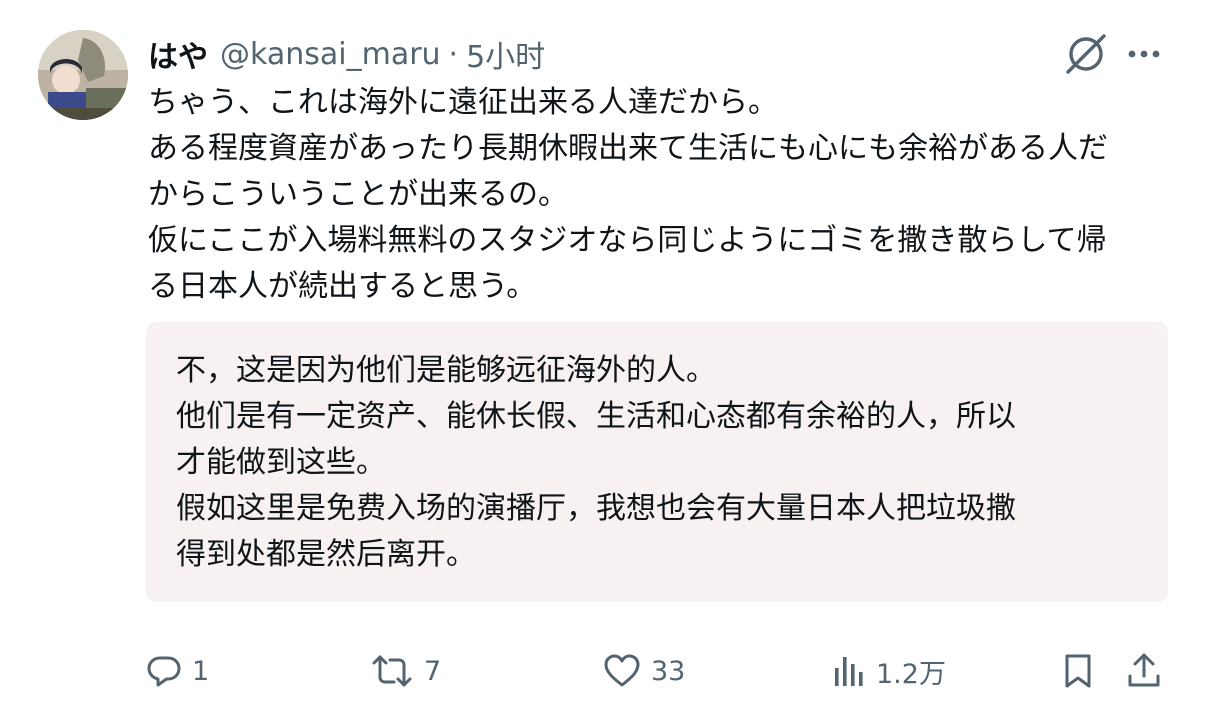 This screenshot has width=1206, height=711. I want to click on retweet-button: 7, so click(405, 671).